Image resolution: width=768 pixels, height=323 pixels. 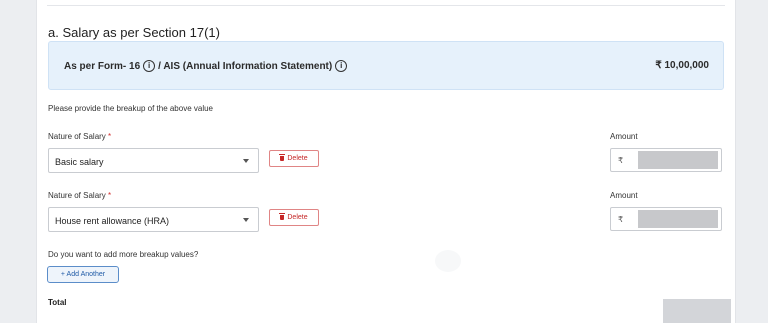 What do you see at coordinates (83, 274) in the screenshot?
I see `add-another-button: + Add Another` at bounding box center [83, 274].